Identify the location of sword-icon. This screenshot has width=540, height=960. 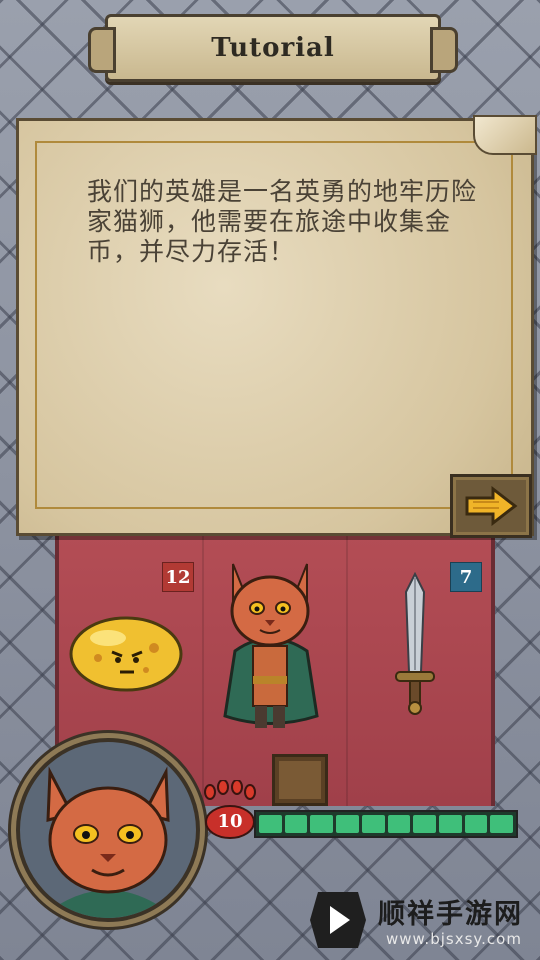
(415, 644).